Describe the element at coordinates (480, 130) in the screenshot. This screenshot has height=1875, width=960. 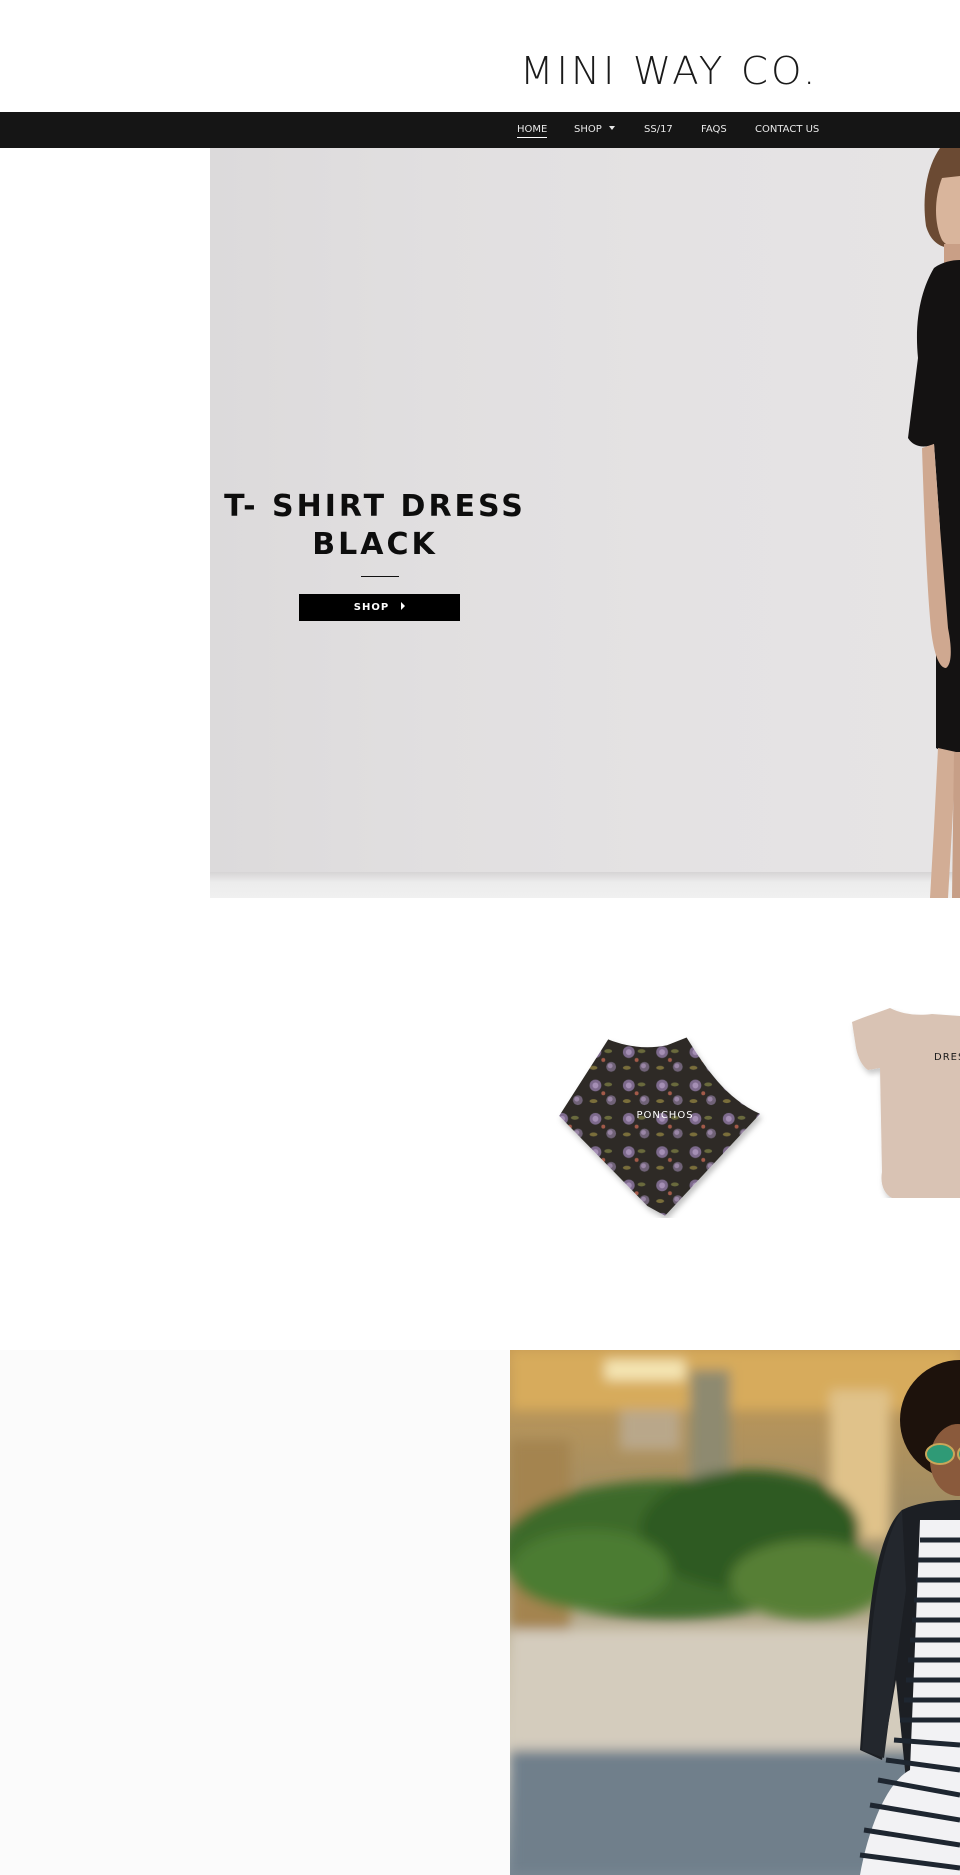
I see `main-nav: HOME SHOP SS/17 FAQS CONTACT US` at that location.